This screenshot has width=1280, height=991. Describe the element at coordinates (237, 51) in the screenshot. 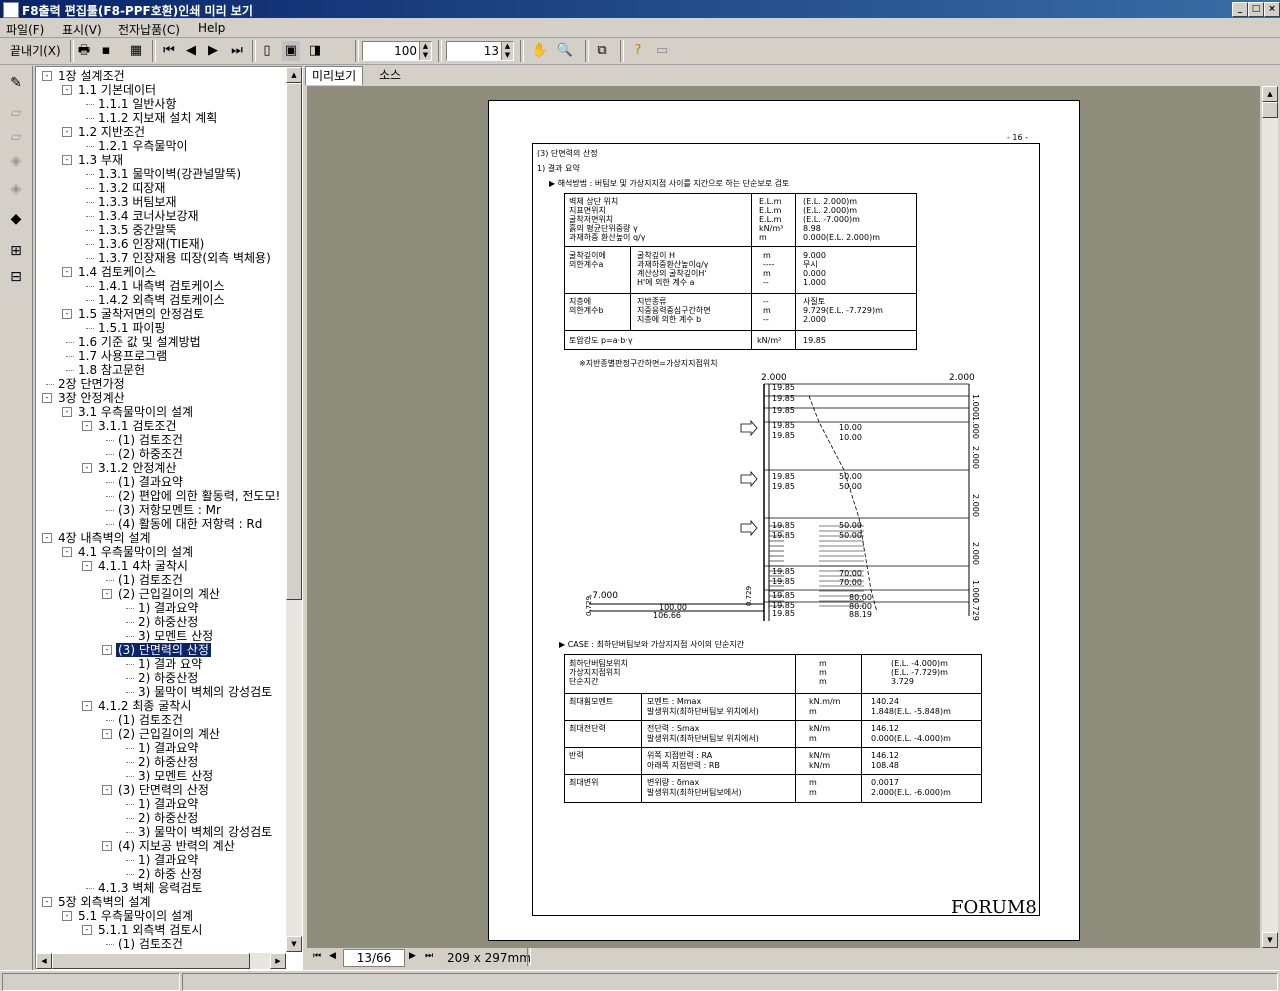

I see `last-page-icon: ⏭` at that location.